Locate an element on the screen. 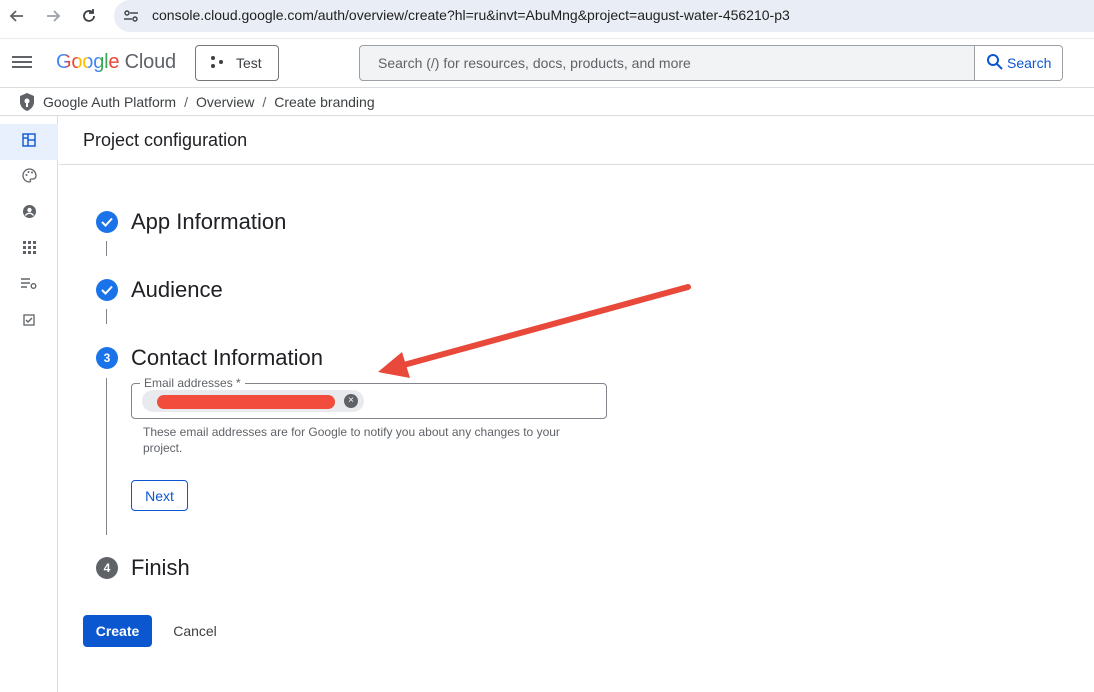  project-hub-icon is located at coordinates (217, 63).